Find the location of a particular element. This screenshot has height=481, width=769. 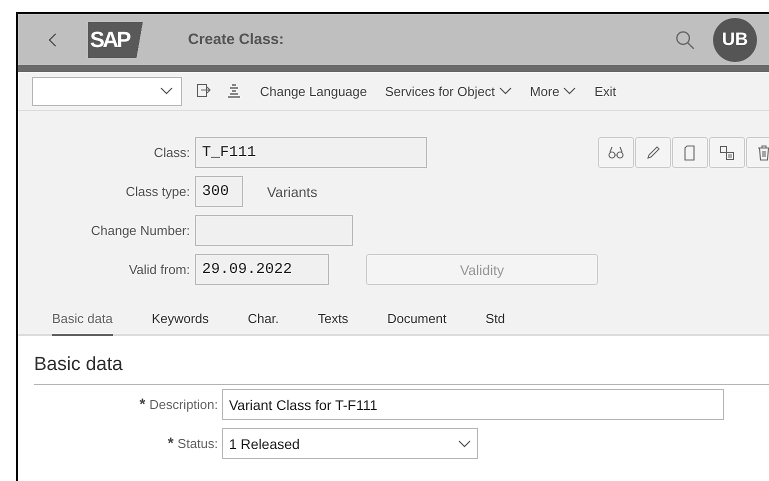

page-title: Create Class: is located at coordinates (236, 39).